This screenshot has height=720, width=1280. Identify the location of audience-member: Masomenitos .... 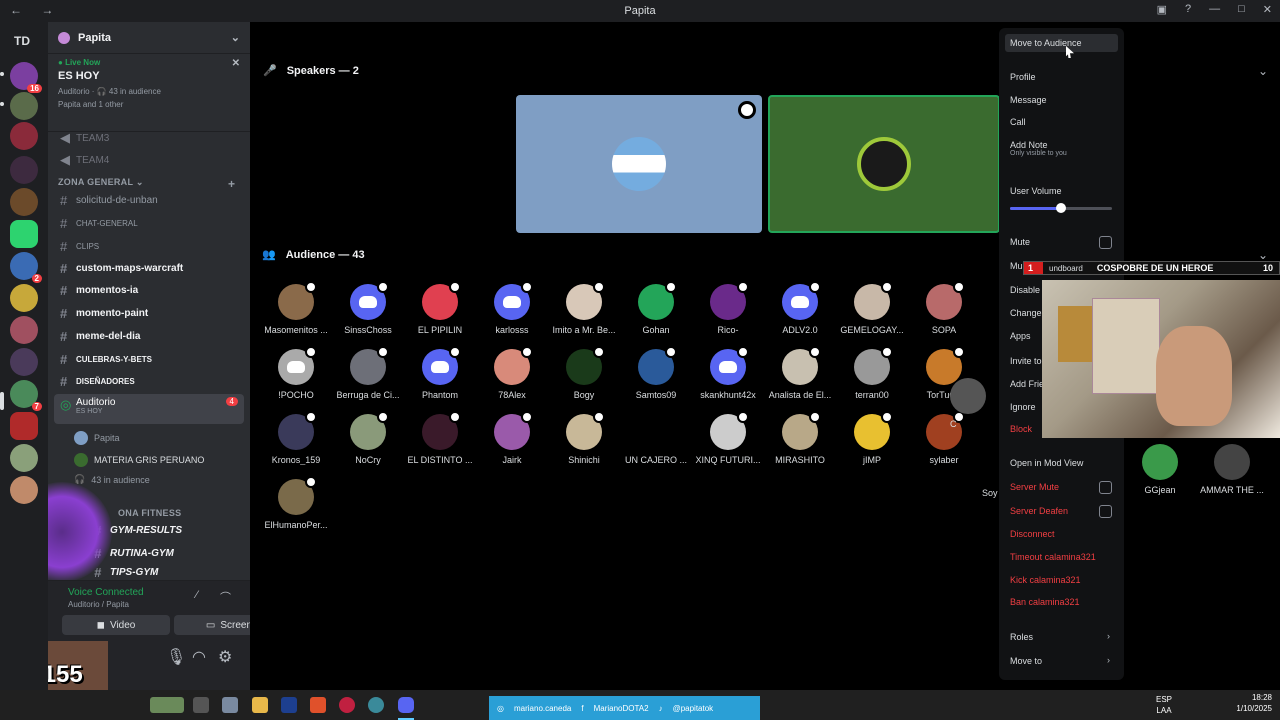
(296, 308).